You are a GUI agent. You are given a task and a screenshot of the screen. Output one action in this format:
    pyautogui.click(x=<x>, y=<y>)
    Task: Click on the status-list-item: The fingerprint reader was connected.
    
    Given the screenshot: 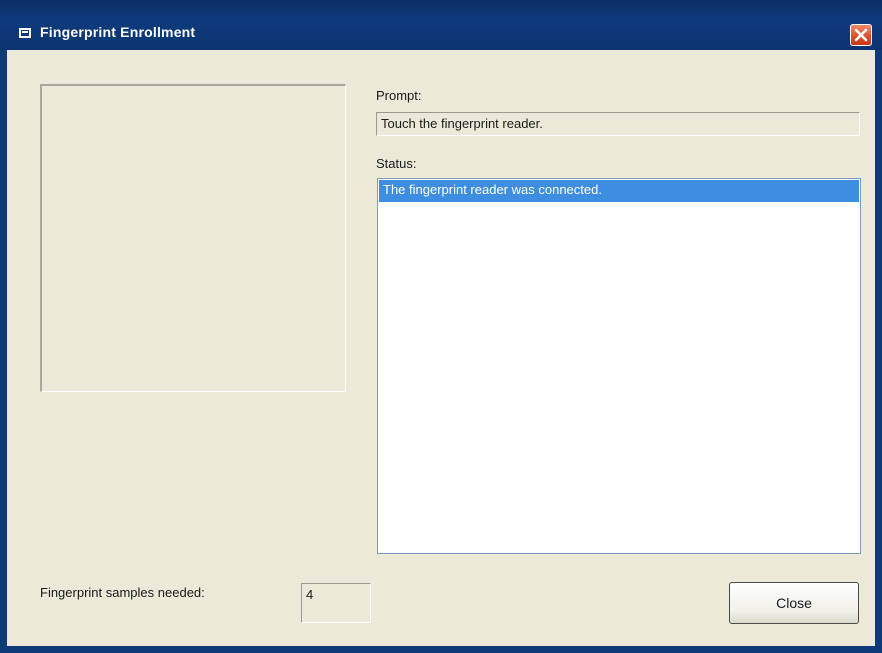 What is the action you would take?
    pyautogui.click(x=619, y=191)
    